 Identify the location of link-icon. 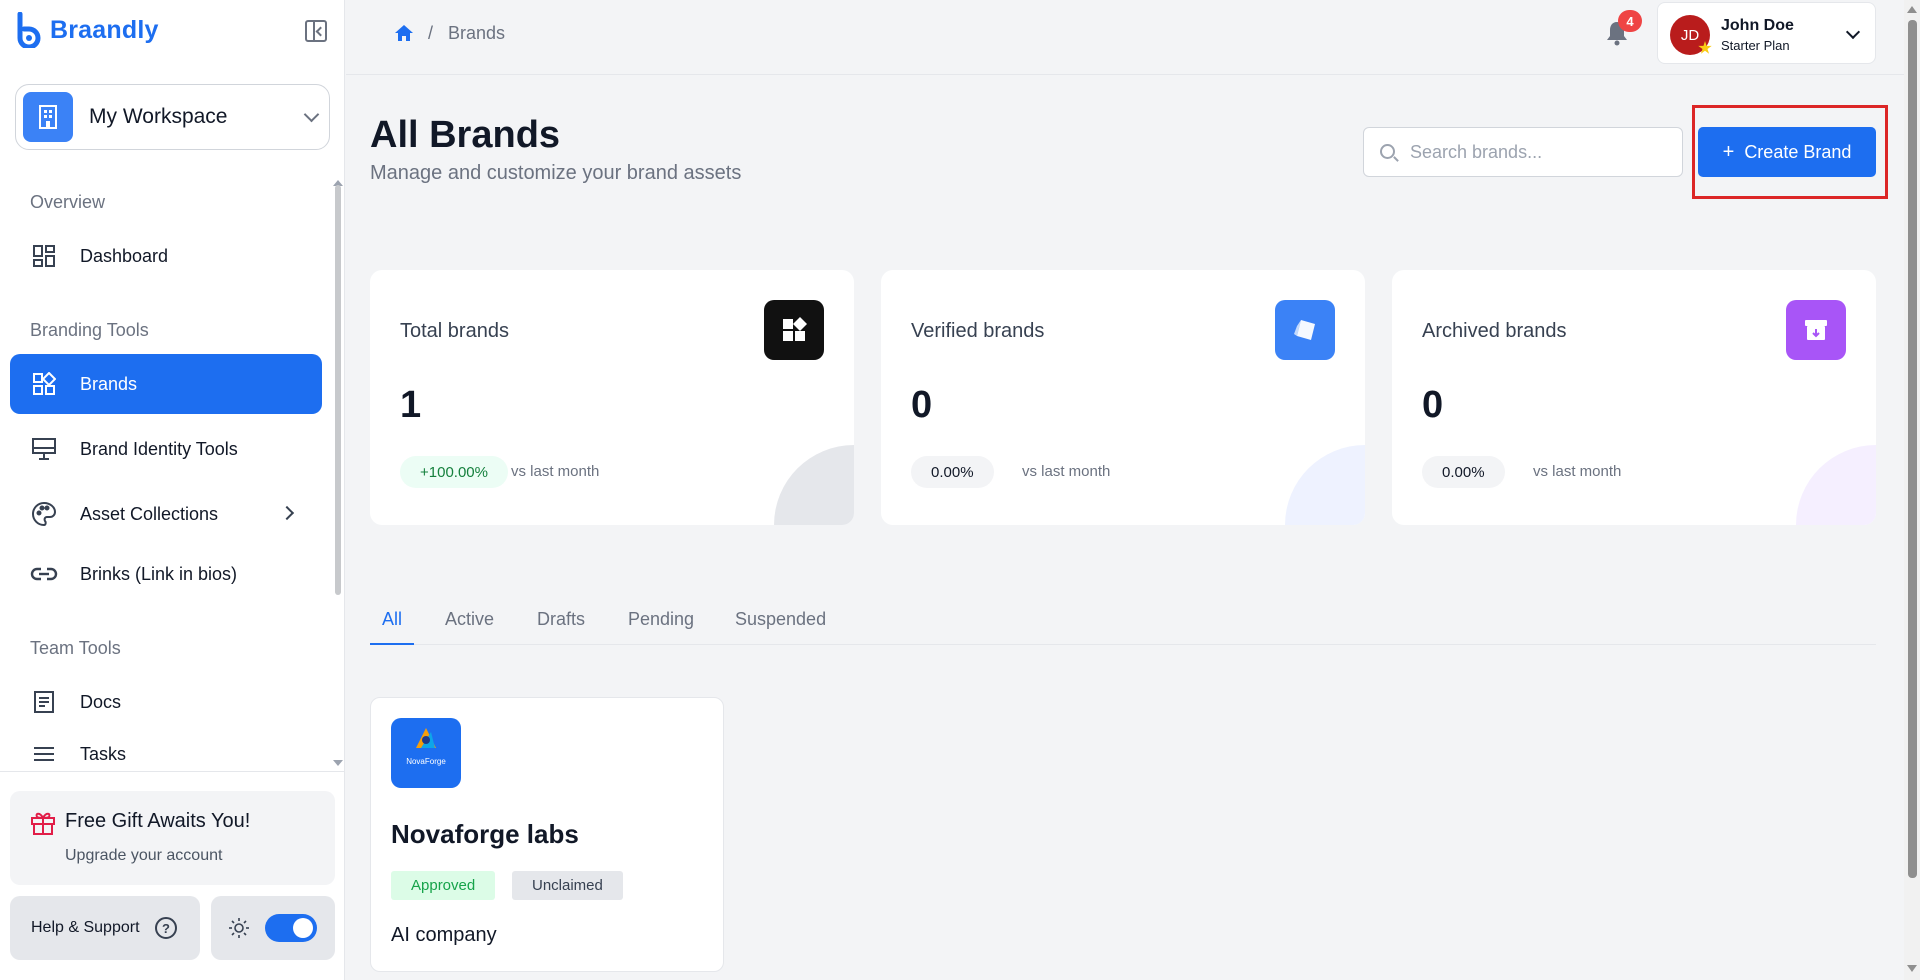
(44, 574).